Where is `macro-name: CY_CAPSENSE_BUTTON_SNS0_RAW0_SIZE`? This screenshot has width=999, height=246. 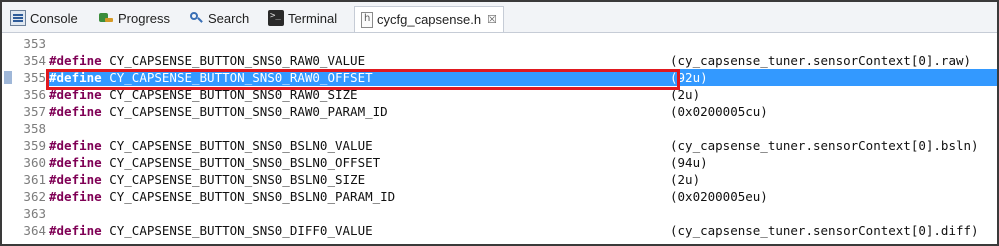
macro-name: CY_CAPSENSE_BUTTON_SNS0_RAW0_SIZE is located at coordinates (233, 94).